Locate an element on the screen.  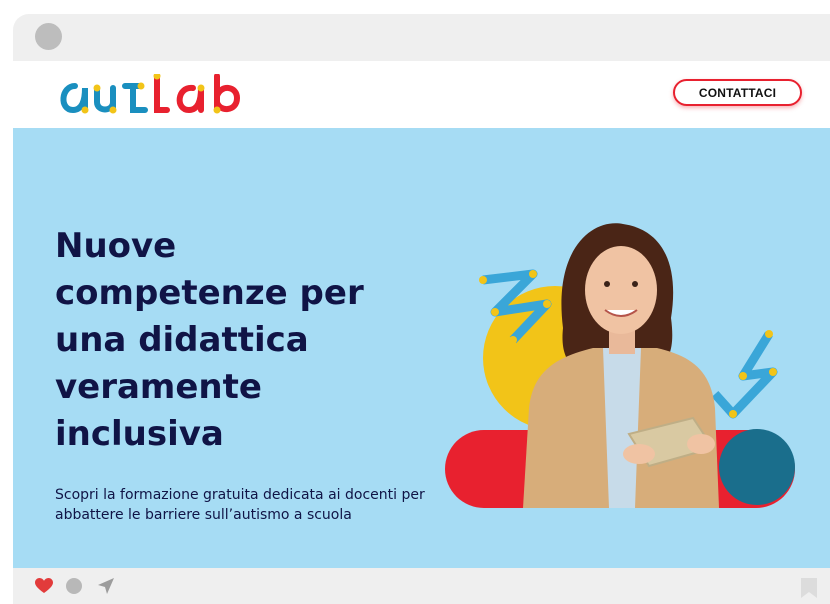
site-header: CONTATTACI is located at coordinates (421, 94).